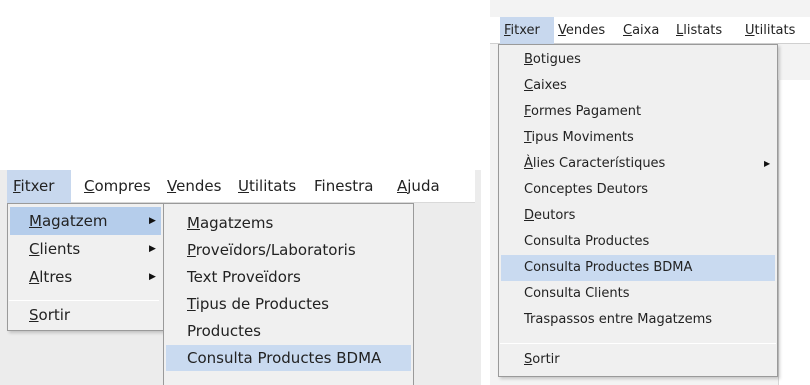 Image resolution: width=810 pixels, height=385 pixels. What do you see at coordinates (68, 221) in the screenshot?
I see `menu-item-label: Magatzem` at bounding box center [68, 221].